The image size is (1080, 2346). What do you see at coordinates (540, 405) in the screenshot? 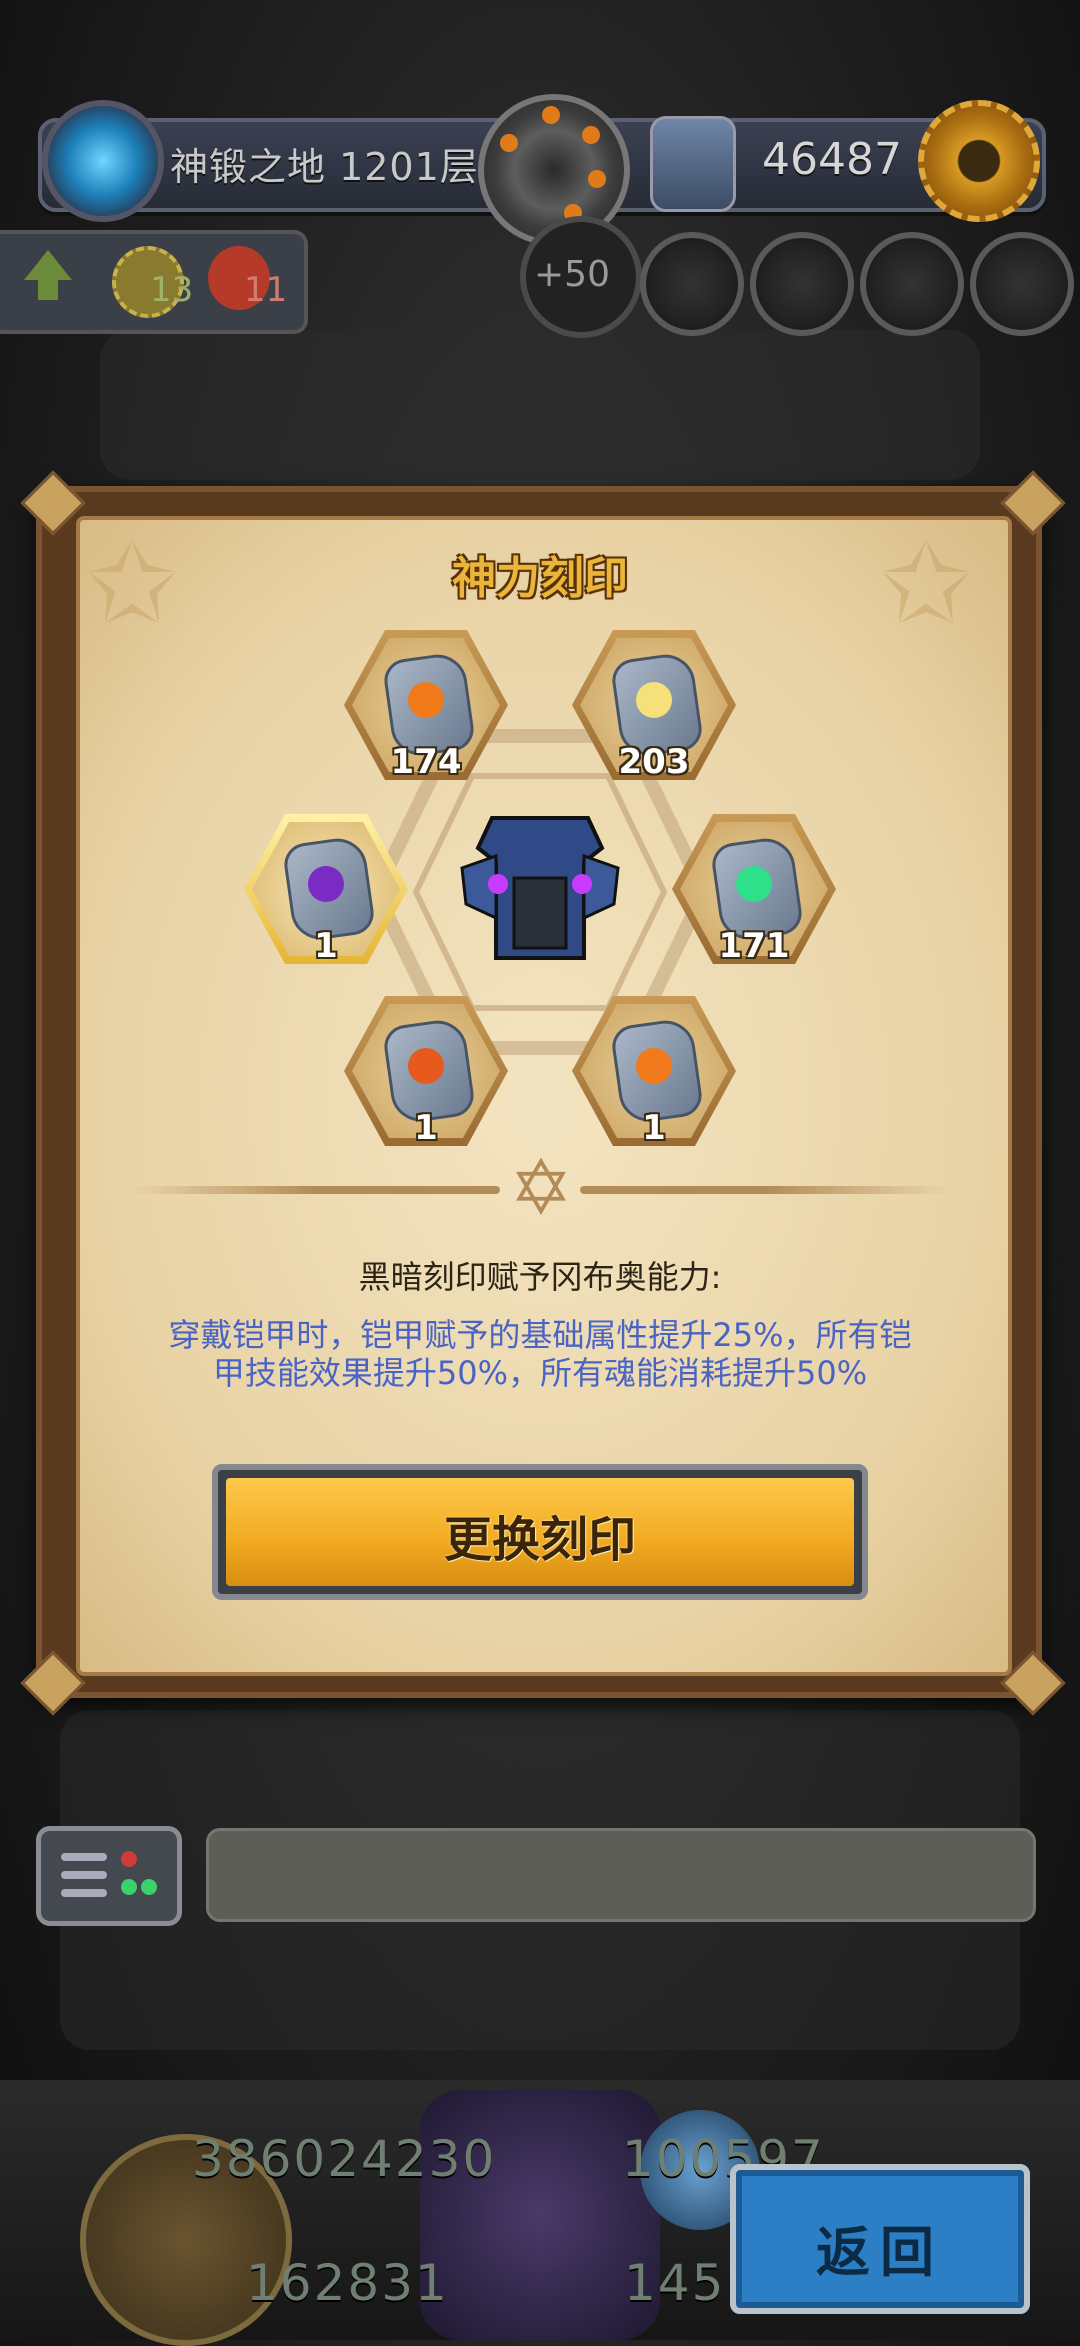
I see `forge-background` at bounding box center [540, 405].